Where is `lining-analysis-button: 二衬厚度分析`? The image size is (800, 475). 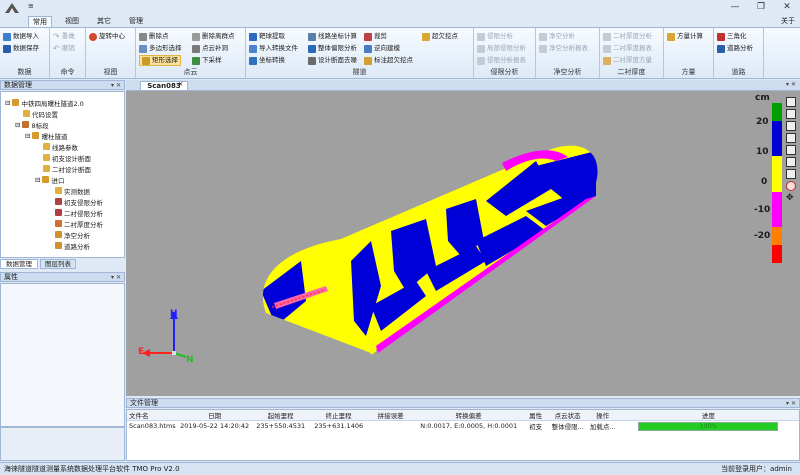
lining-analysis-button: 二衬厚度分析 is located at coordinates (627, 36).